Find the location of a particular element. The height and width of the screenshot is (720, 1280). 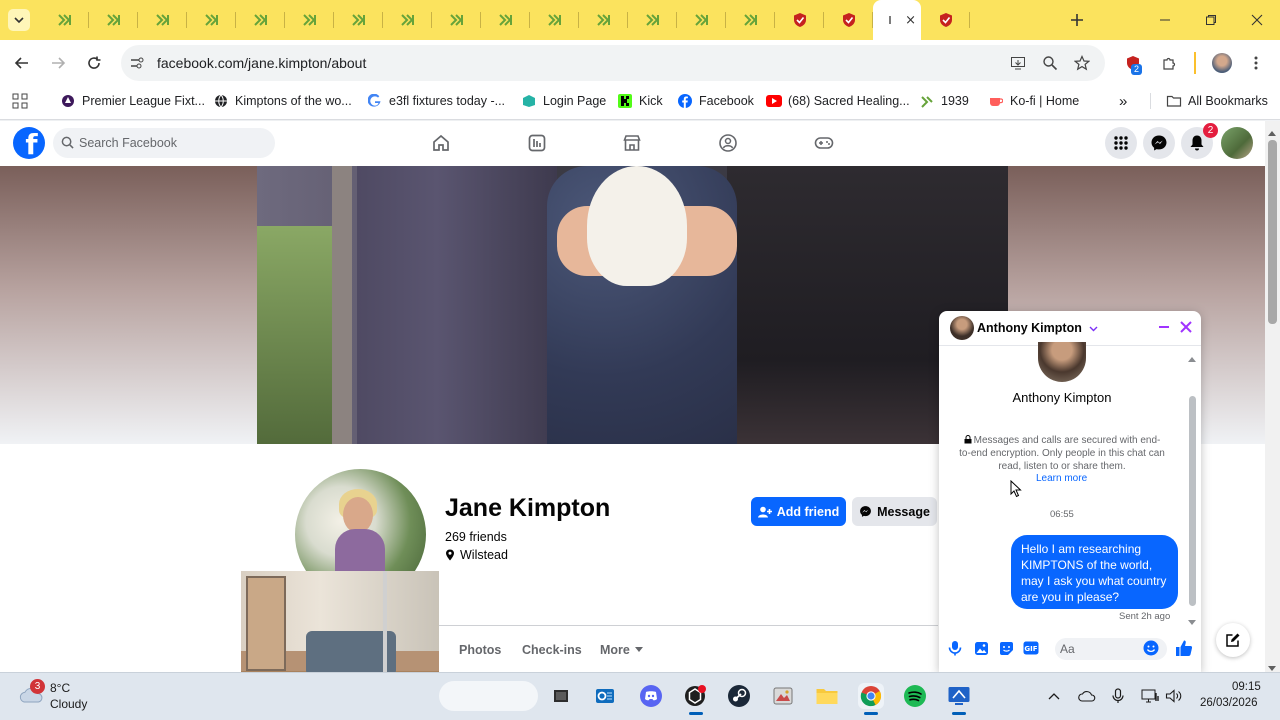

chat-scrollbar-thumb is located at coordinates (1192, 501).